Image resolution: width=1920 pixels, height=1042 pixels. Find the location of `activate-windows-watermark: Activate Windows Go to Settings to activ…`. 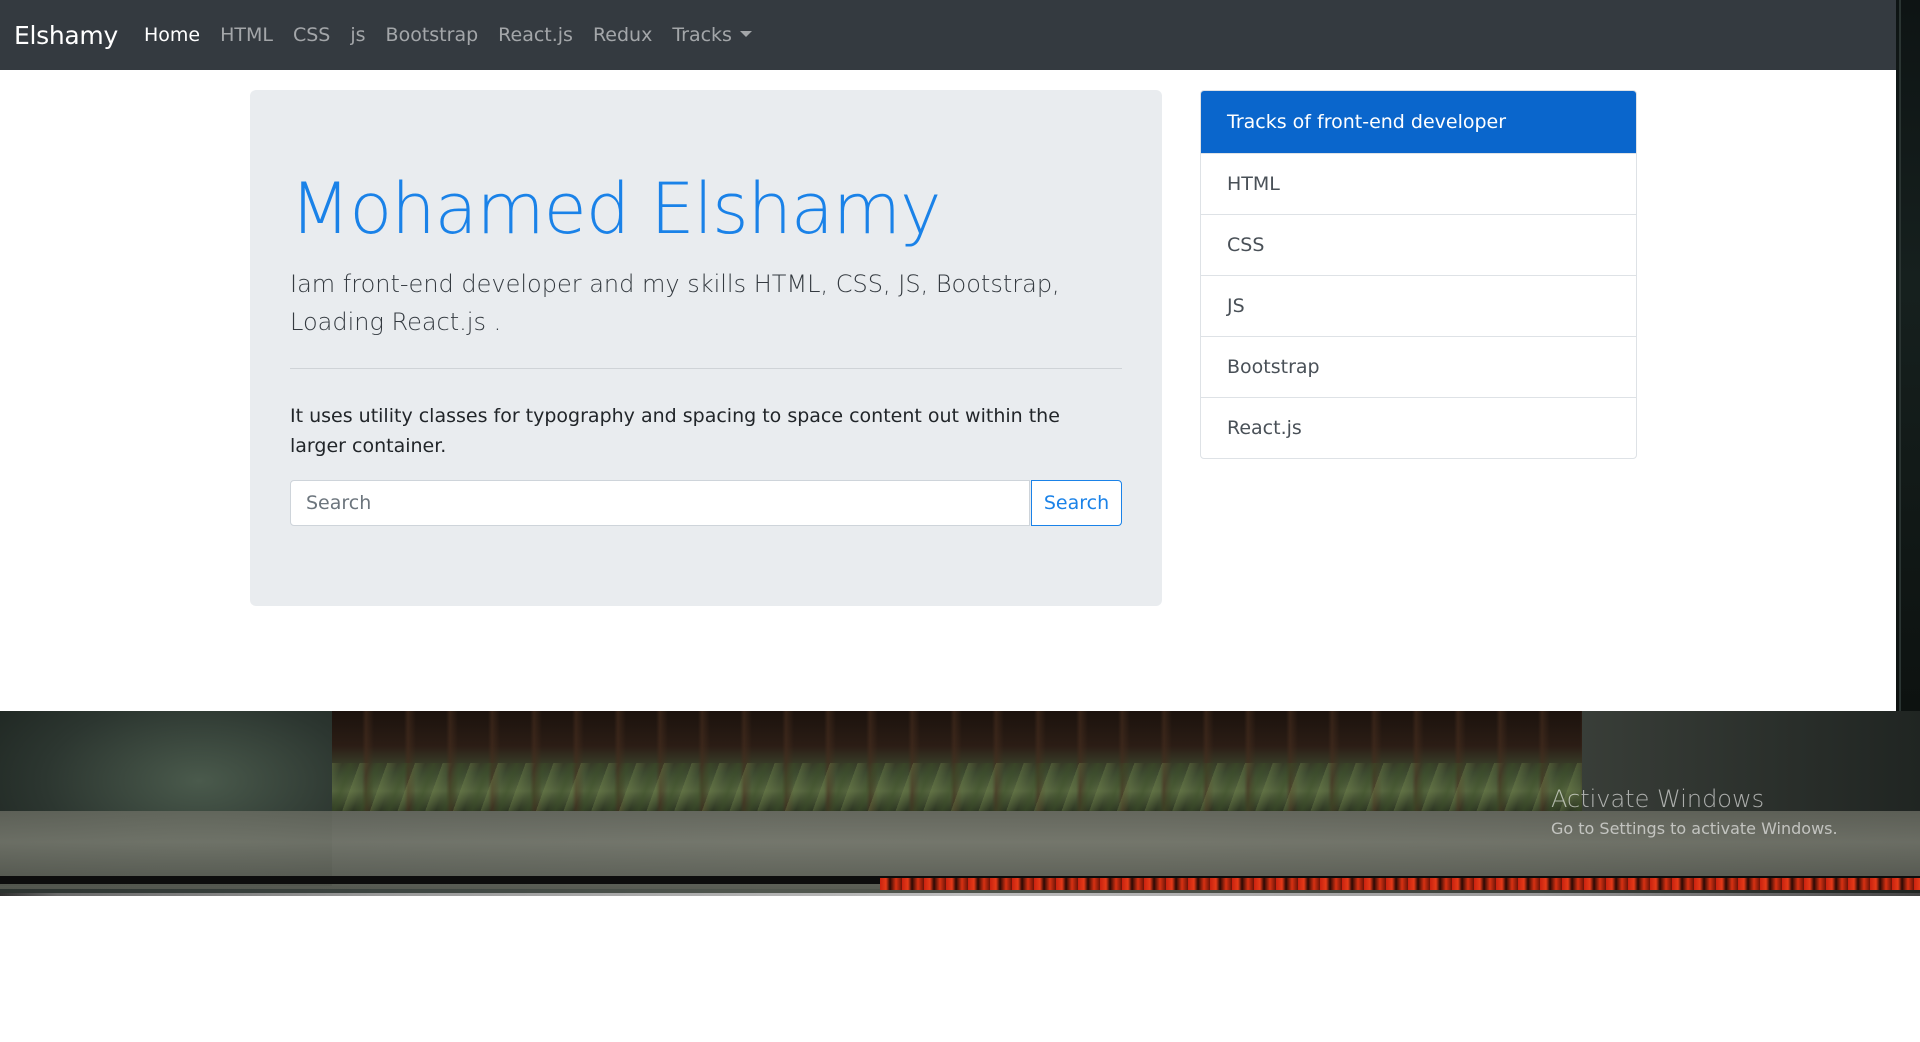

activate-windows-watermark: Activate Windows Go to Settings to activ… is located at coordinates (1694, 811).